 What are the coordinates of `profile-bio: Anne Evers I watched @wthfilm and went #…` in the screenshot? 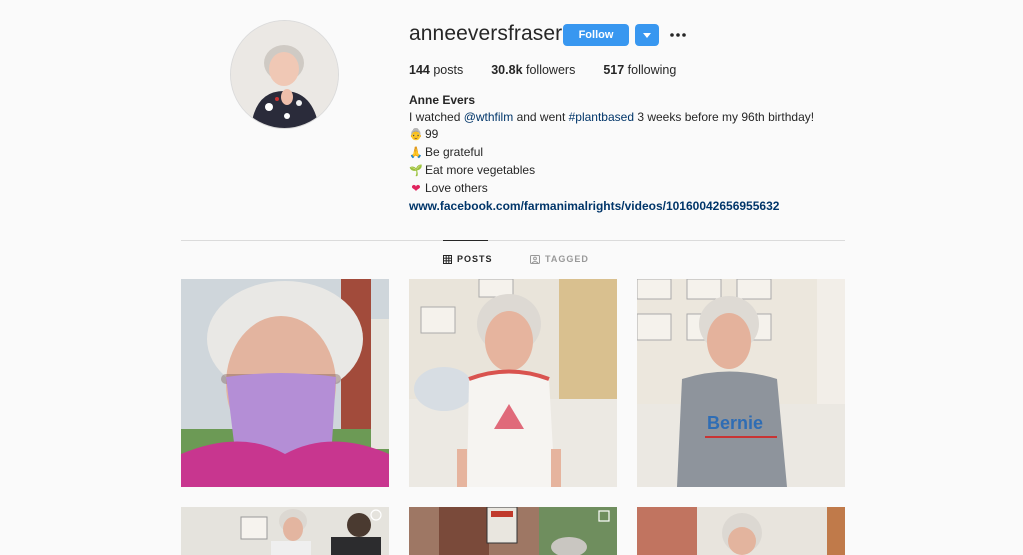 It's located at (611, 153).